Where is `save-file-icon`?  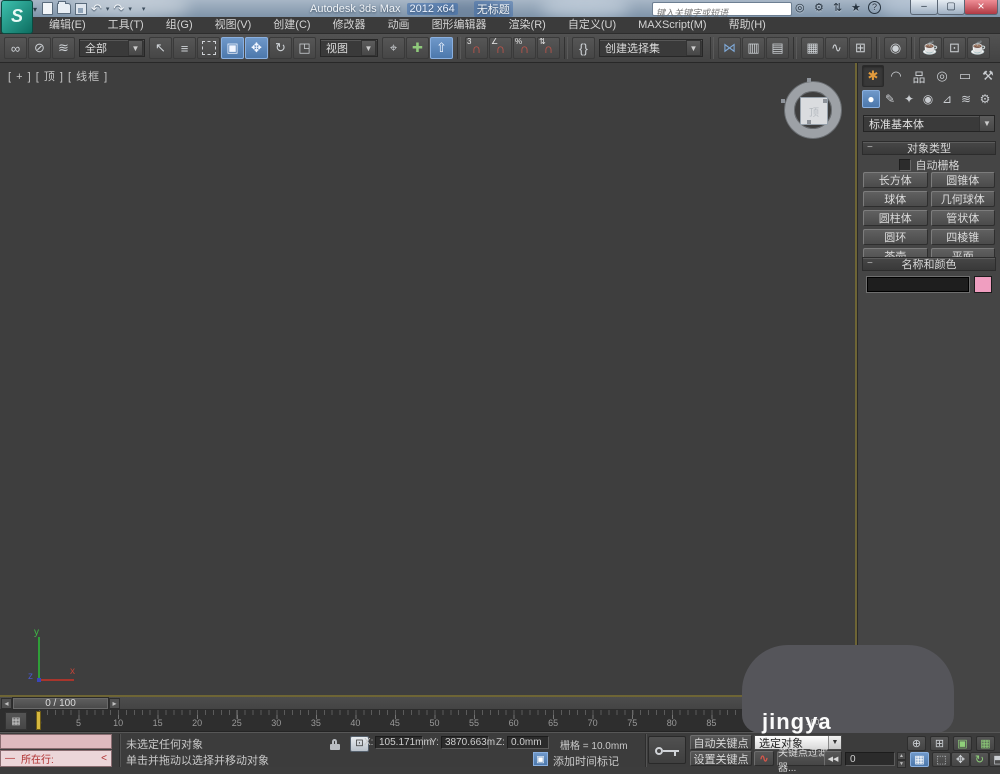 save-file-icon is located at coordinates (81, 8).